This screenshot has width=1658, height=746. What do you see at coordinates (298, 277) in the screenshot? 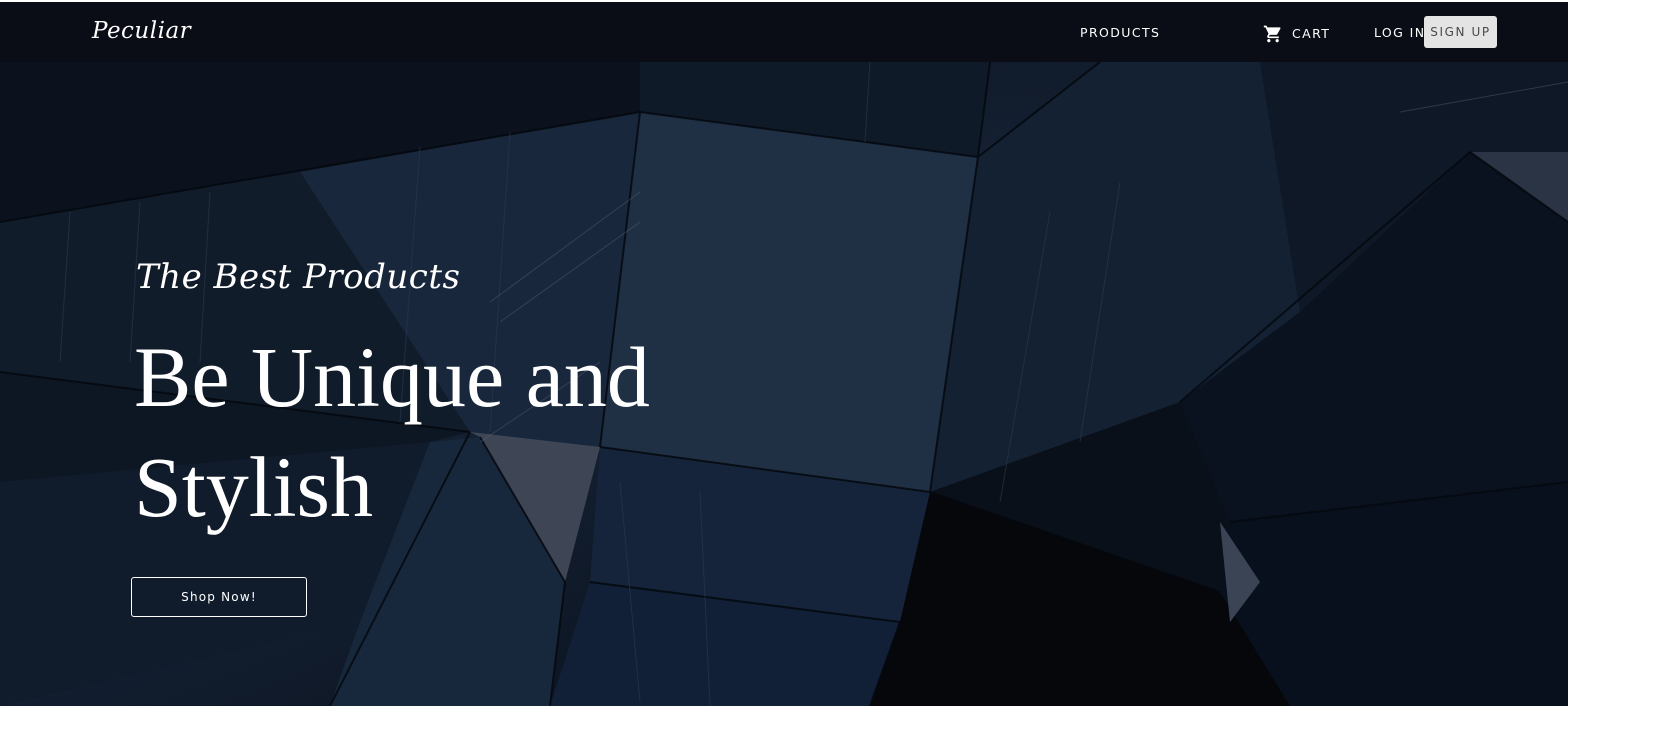
I see `hero-tagline: The Best Products` at bounding box center [298, 277].